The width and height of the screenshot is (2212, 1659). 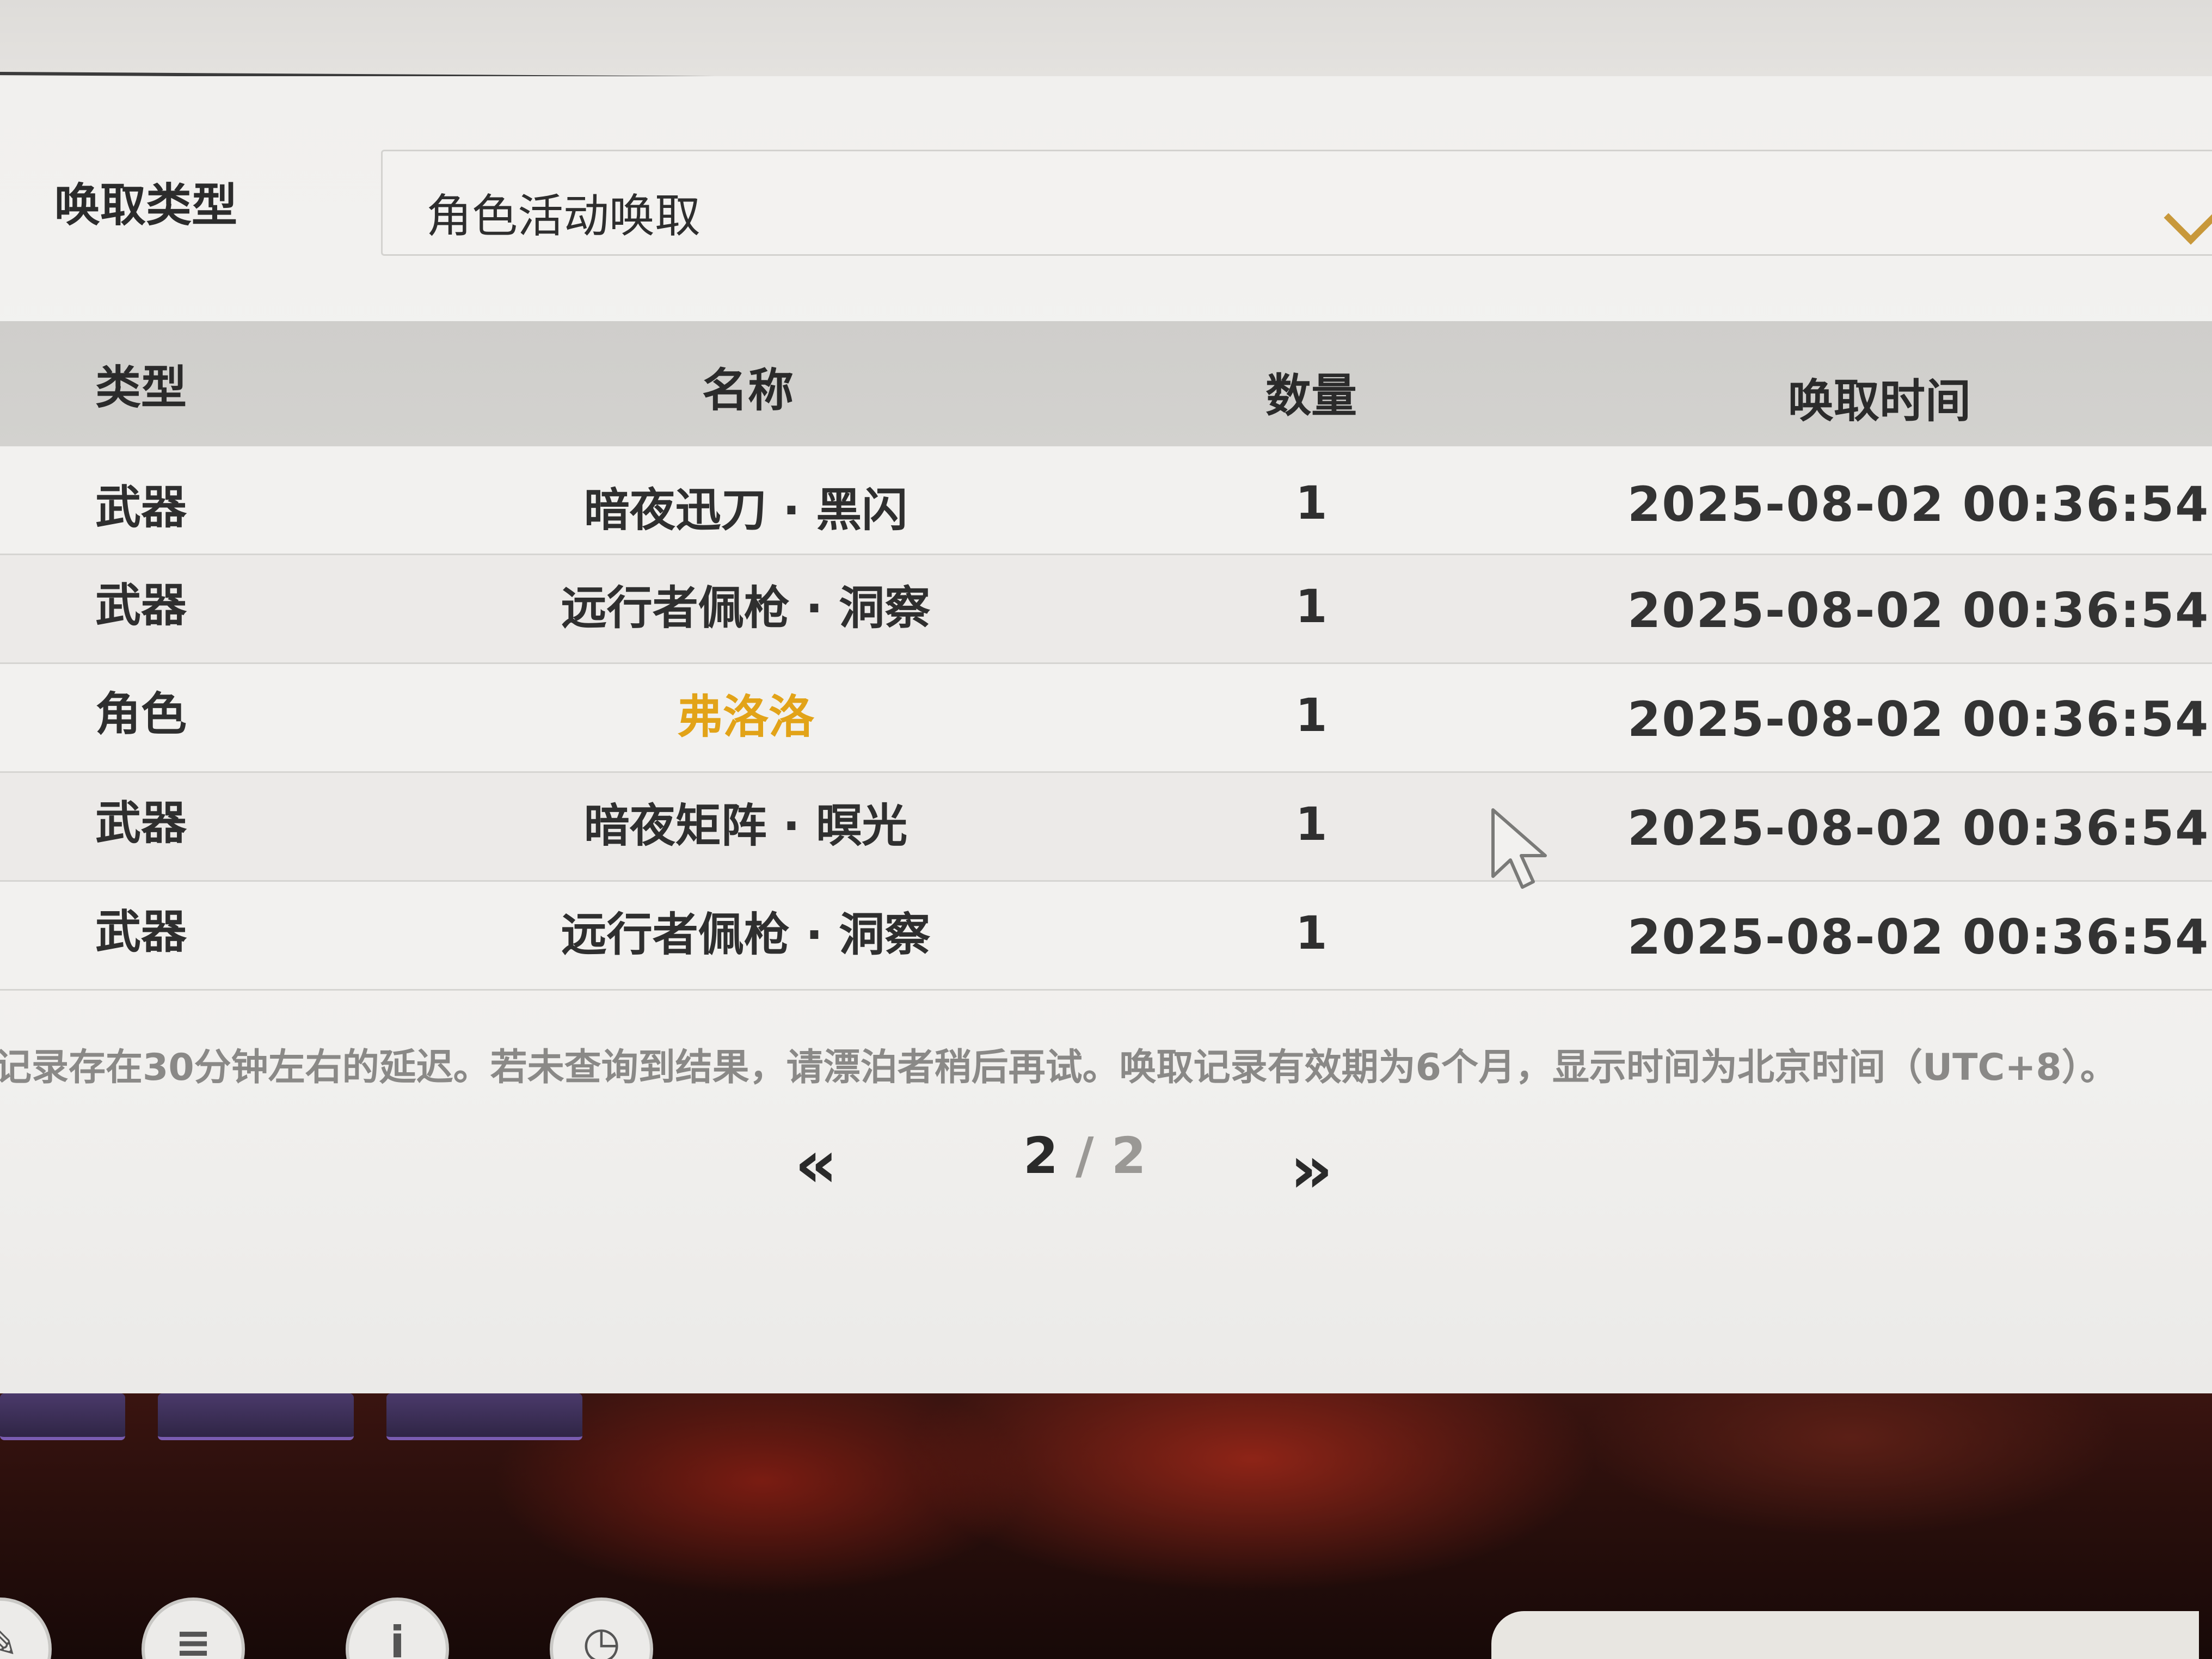 I want to click on row-name: 暗夜迅刀 · 黑闪, so click(x=746, y=510).